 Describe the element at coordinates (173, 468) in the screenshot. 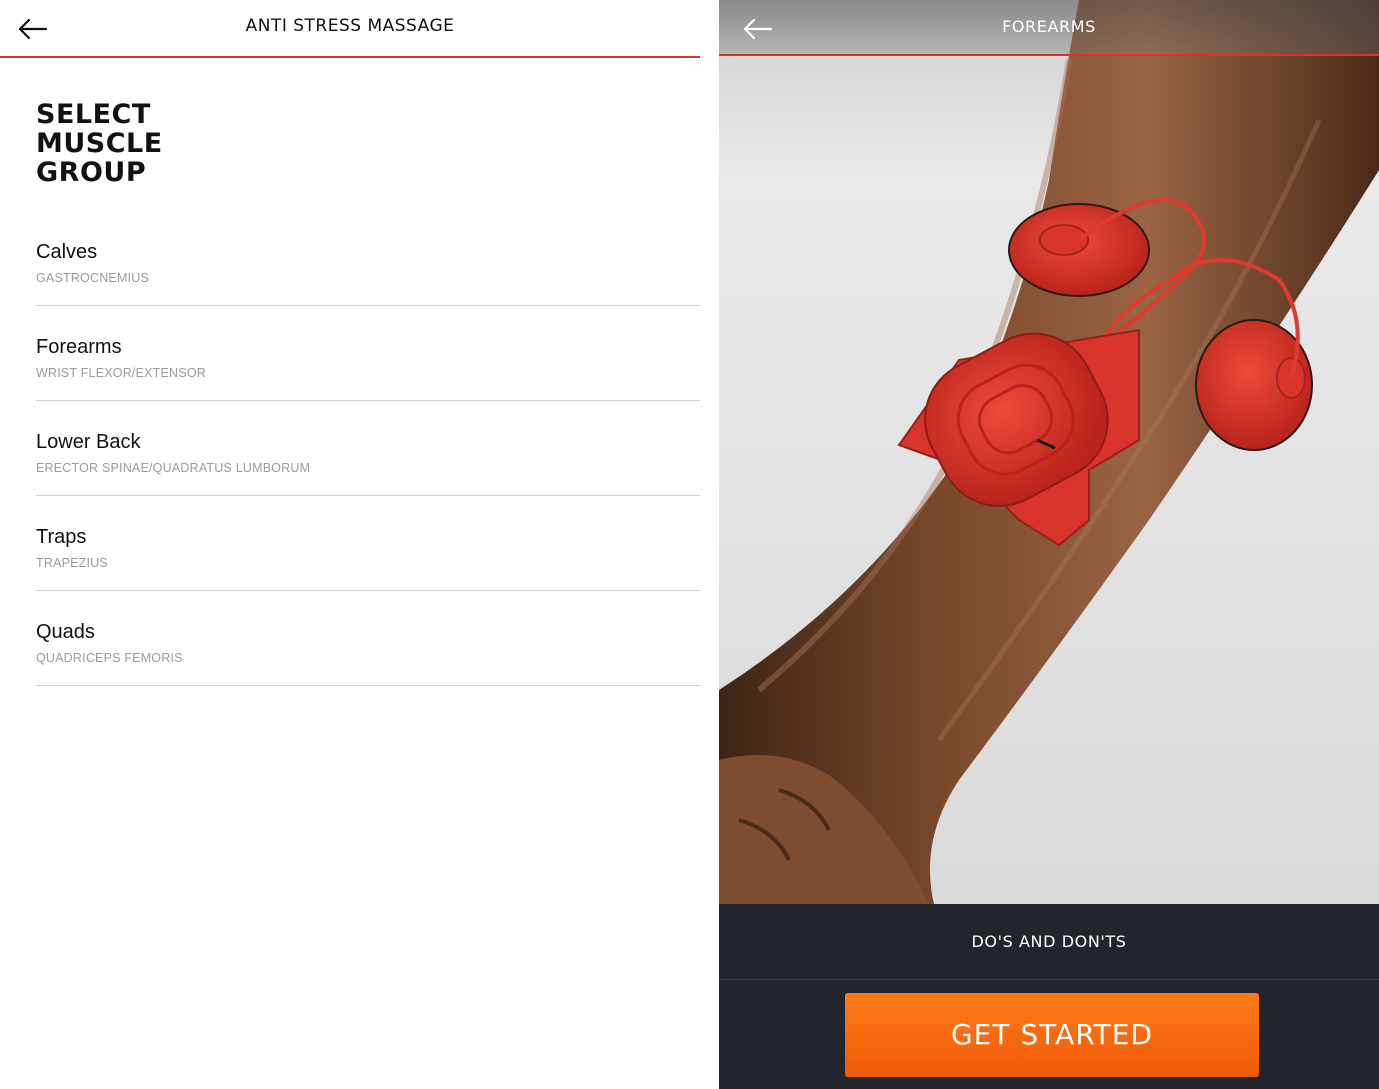

I see `muscle-group-subtitle: ERECTOR SPINAE/QUADRATUS LUMBORUM` at that location.